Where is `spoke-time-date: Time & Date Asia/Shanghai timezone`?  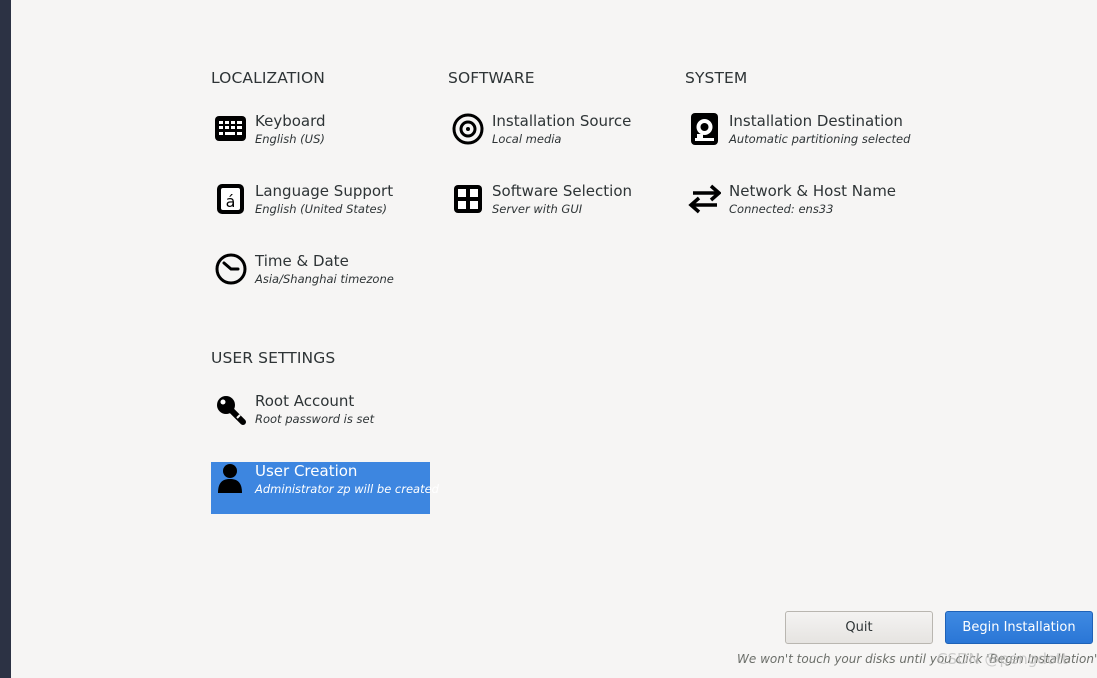 spoke-time-date: Time & Date Asia/Shanghai timezone is located at coordinates (320, 278).